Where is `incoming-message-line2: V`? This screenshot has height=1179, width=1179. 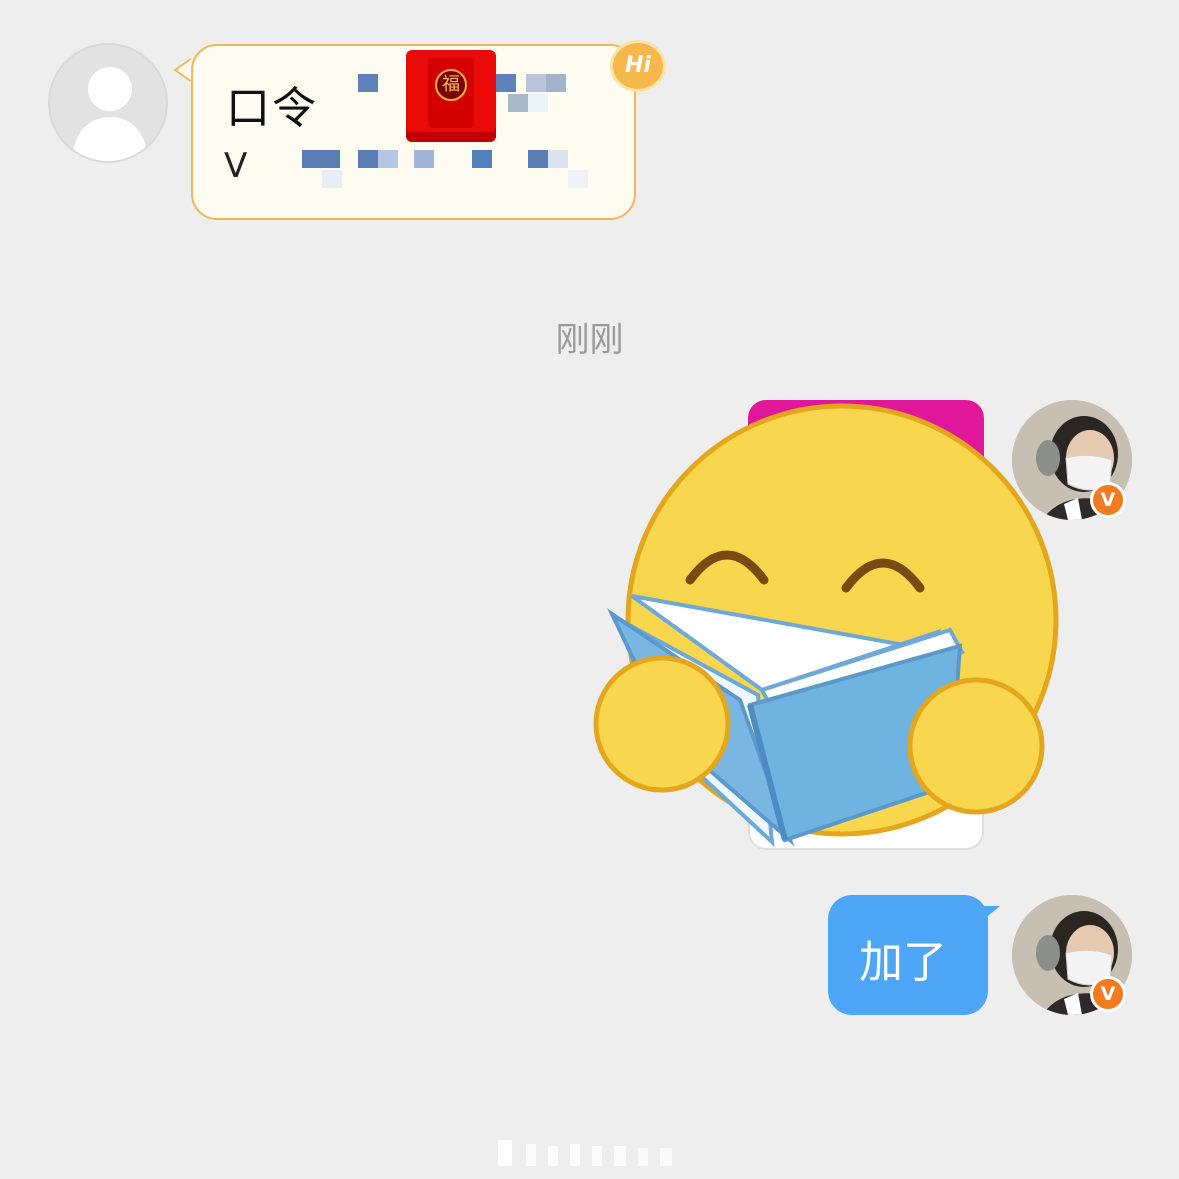 incoming-message-line2: V is located at coordinates (236, 166).